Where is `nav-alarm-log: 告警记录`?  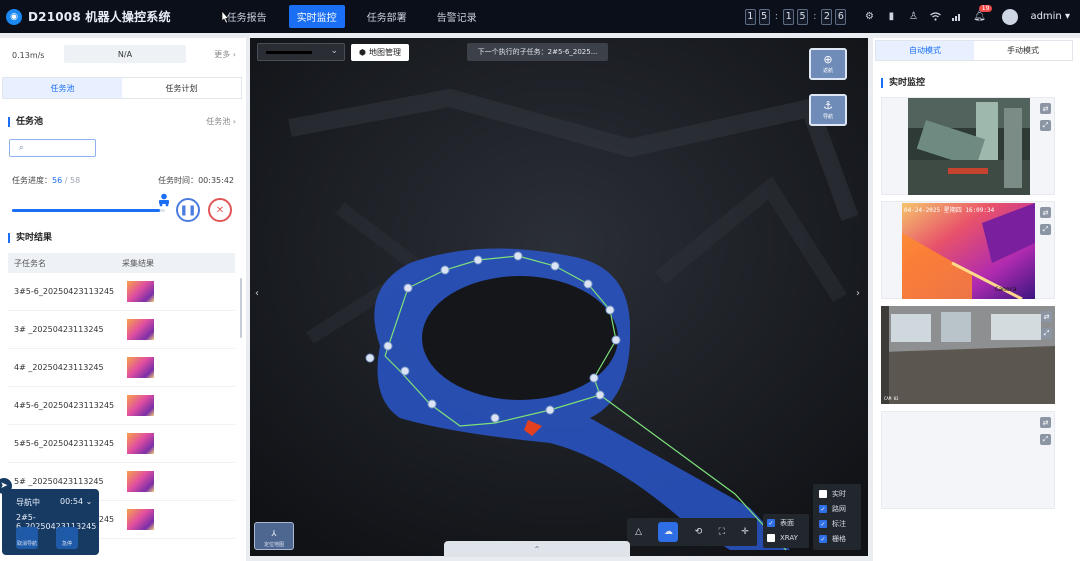 nav-alarm-log: 告警记录 is located at coordinates (457, 16).